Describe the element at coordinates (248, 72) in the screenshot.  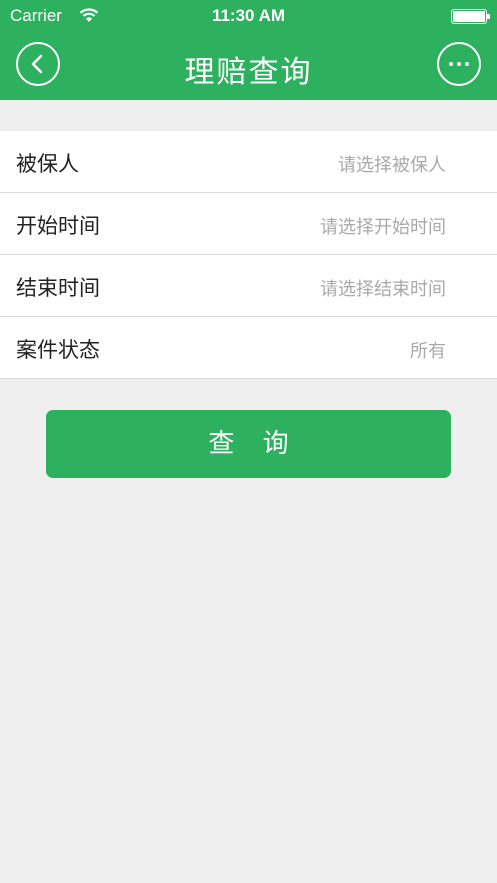
I see `page-title: 理赔查询` at that location.